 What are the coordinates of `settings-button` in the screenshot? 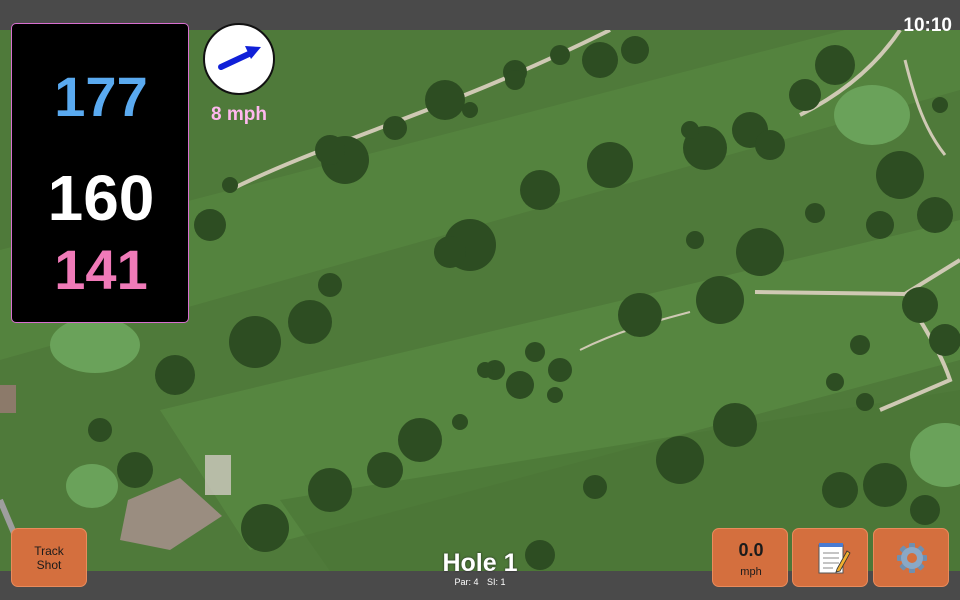 It's located at (911, 557).